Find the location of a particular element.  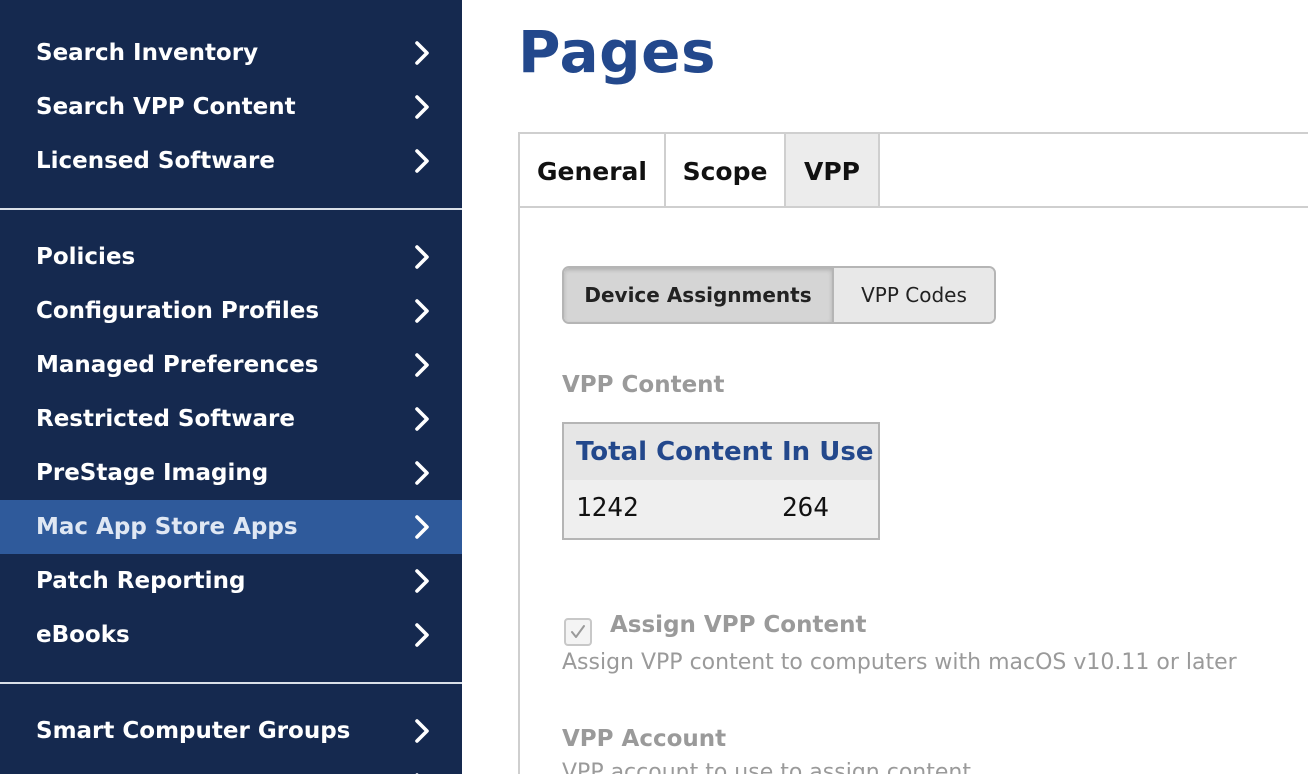

tab-general: General is located at coordinates (593, 171).